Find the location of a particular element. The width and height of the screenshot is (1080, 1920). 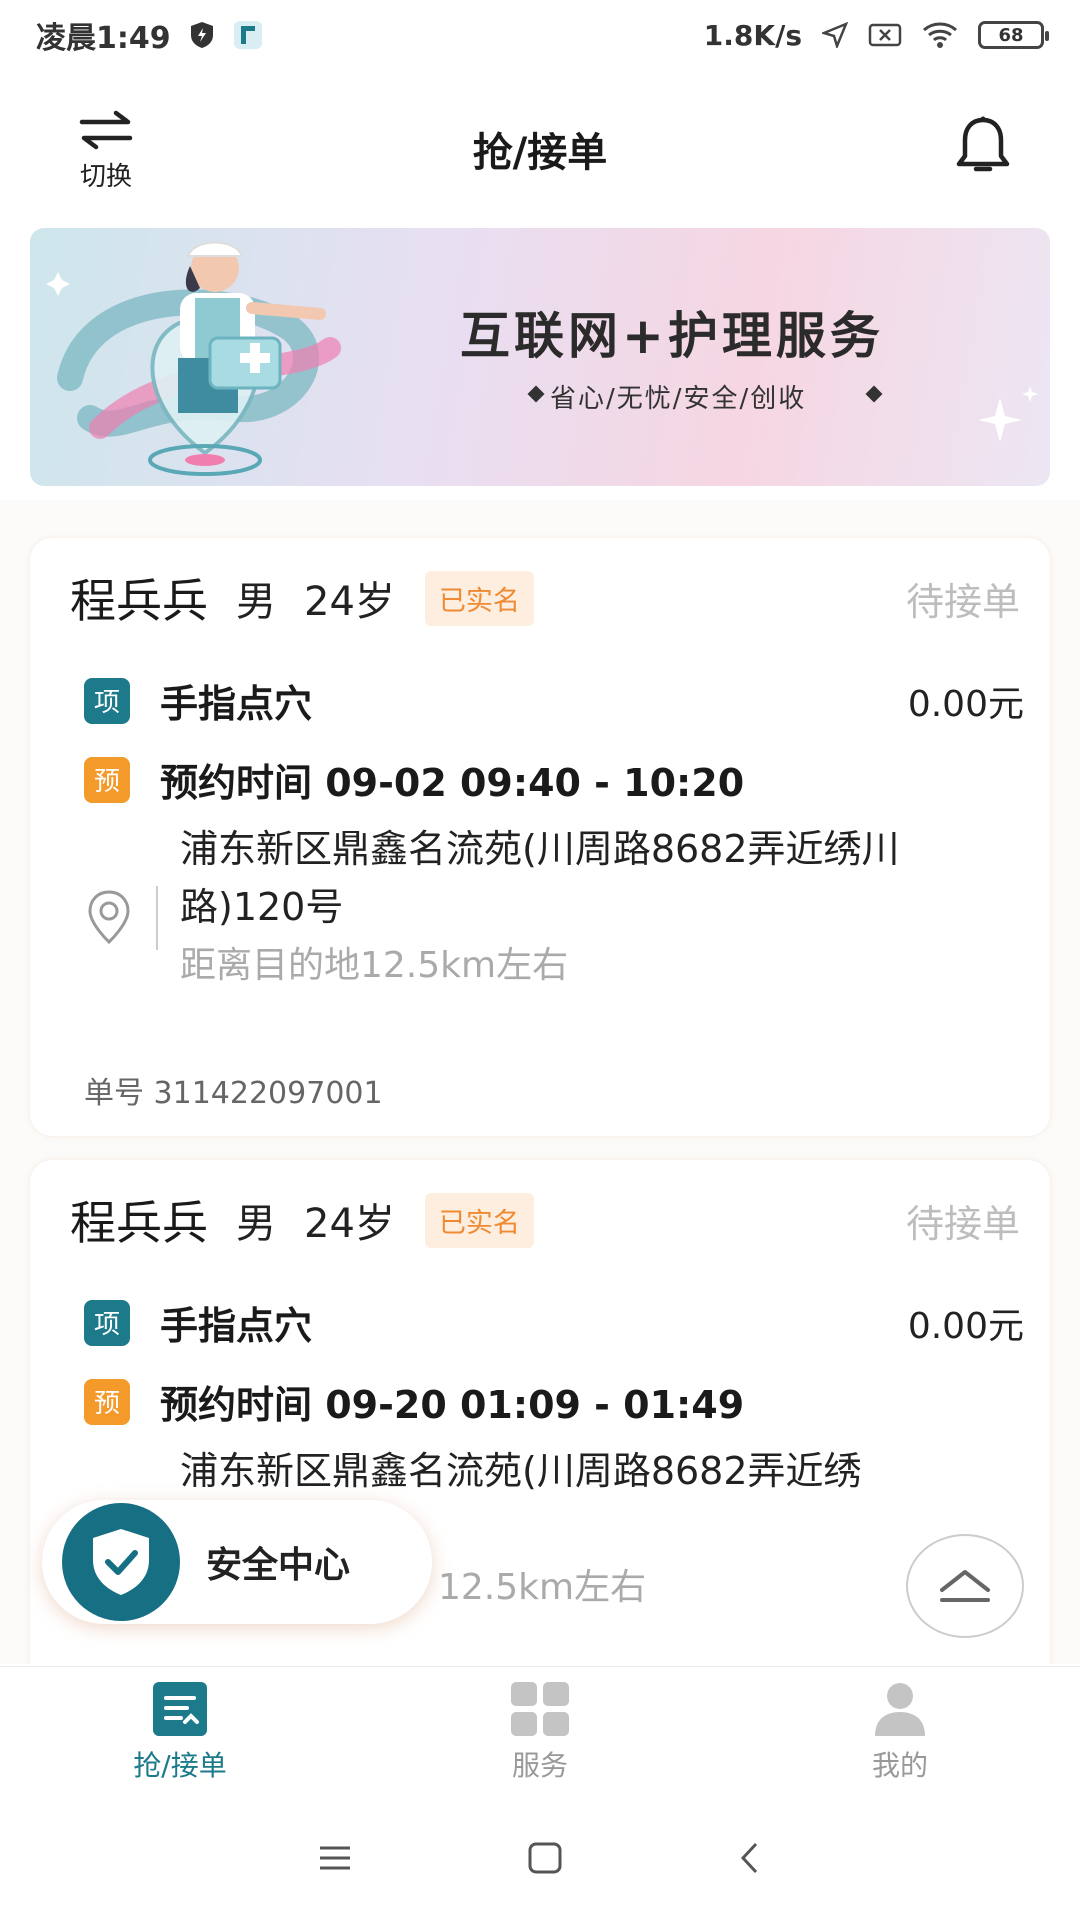

tab-grab-orders: 抢/接单 is located at coordinates (180, 1731).